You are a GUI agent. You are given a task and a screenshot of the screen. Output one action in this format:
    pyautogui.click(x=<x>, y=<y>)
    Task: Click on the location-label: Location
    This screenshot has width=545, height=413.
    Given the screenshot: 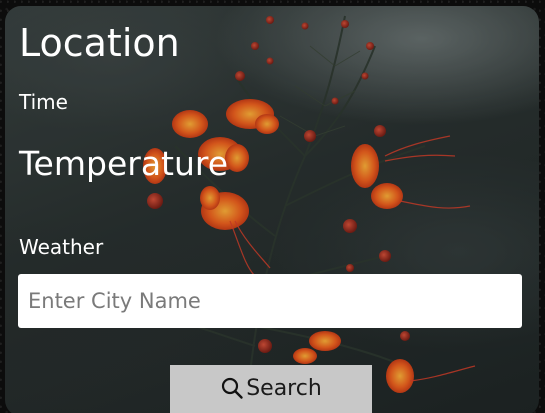 What is the action you would take?
    pyautogui.click(x=99, y=43)
    